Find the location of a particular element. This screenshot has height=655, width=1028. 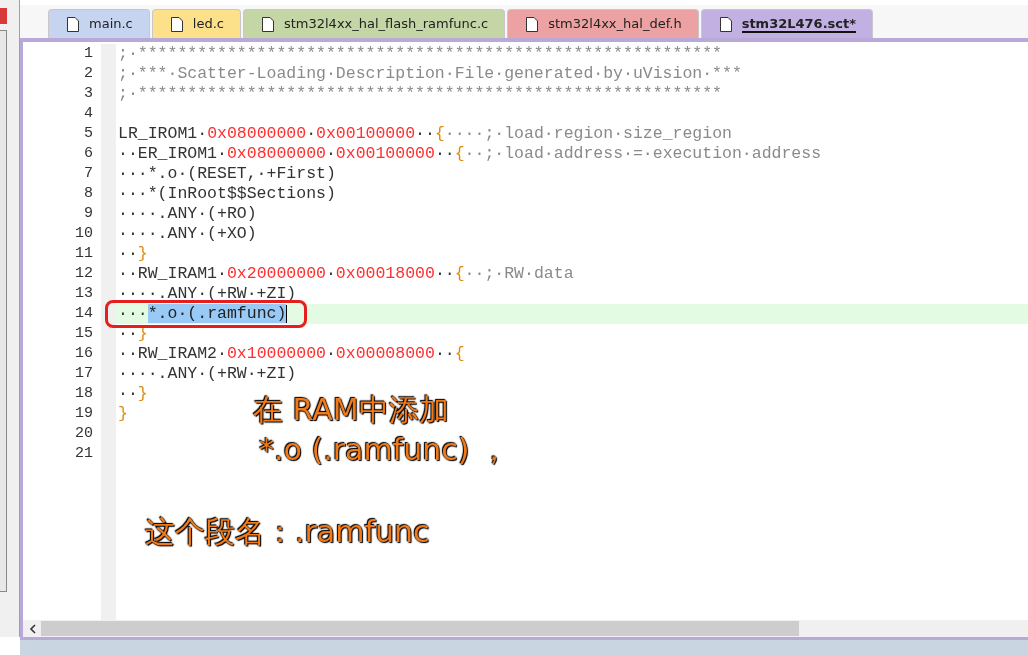

marker-icon is located at coordinates (3, 16).